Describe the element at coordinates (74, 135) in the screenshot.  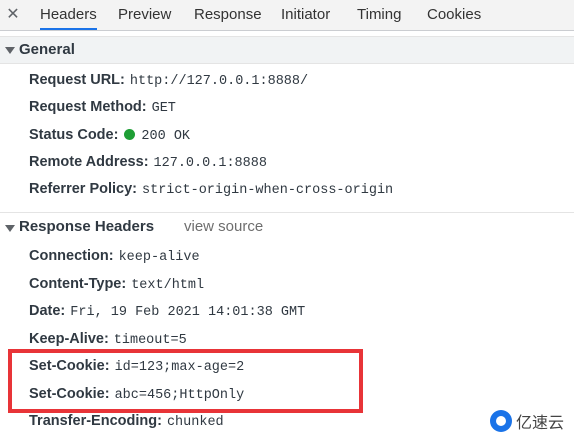
I see `status-code-key: Status Code:` at that location.